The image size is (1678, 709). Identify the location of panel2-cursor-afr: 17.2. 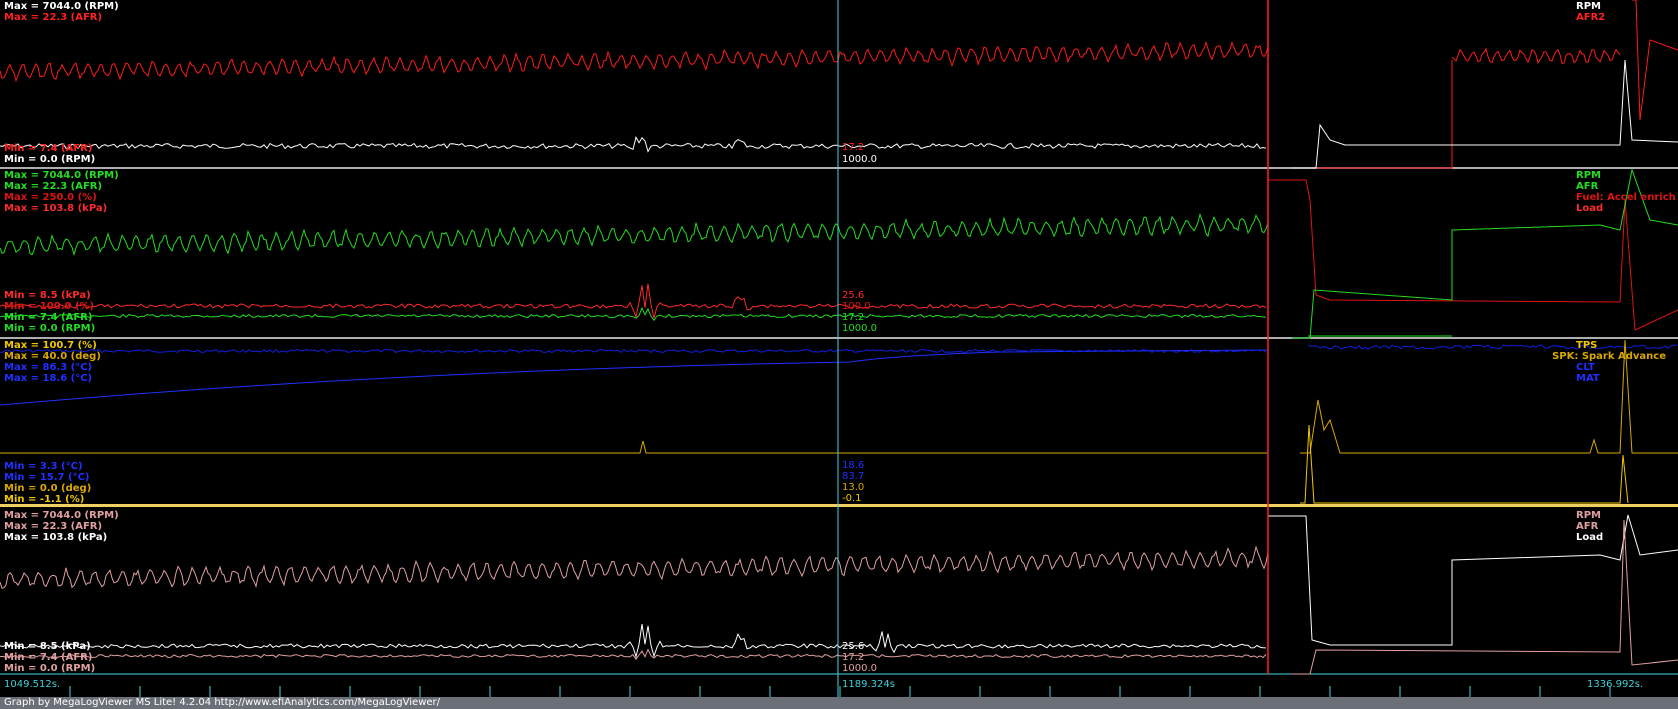
(853, 317).